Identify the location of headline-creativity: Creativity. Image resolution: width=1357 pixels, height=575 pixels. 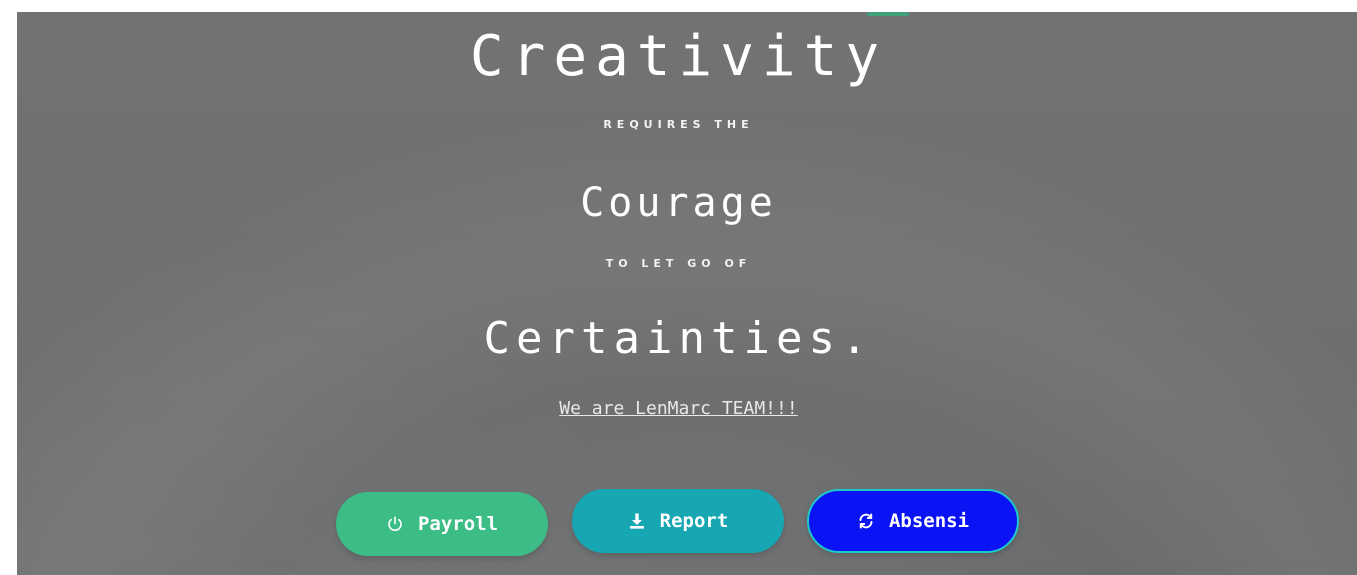
(678, 56).